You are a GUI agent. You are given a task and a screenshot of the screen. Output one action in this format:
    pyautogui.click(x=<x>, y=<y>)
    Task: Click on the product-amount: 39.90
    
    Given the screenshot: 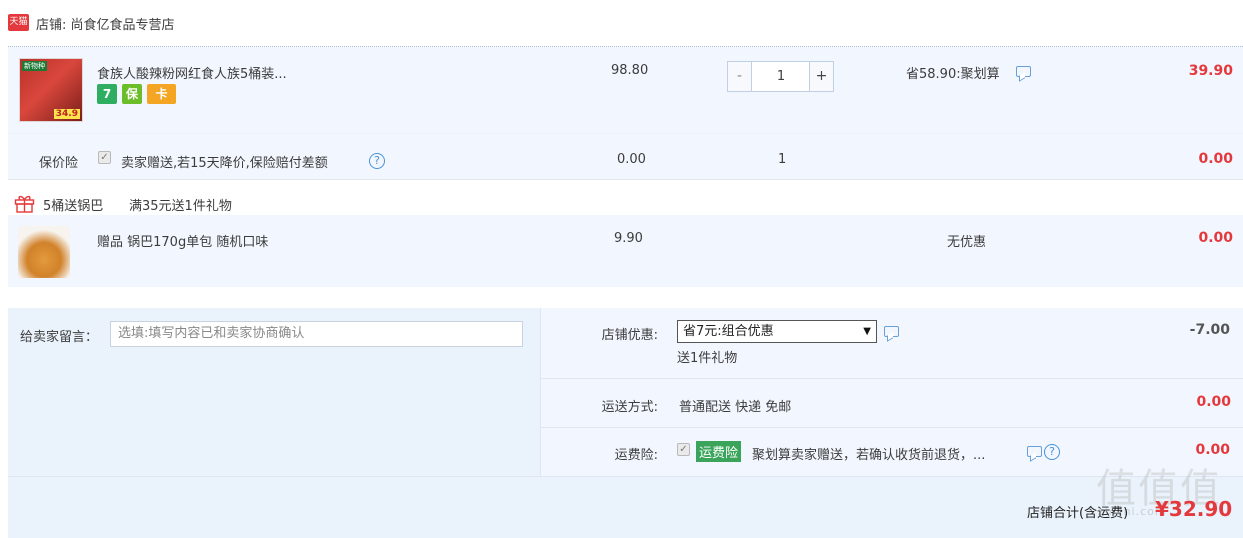 What is the action you would take?
    pyautogui.click(x=1210, y=71)
    